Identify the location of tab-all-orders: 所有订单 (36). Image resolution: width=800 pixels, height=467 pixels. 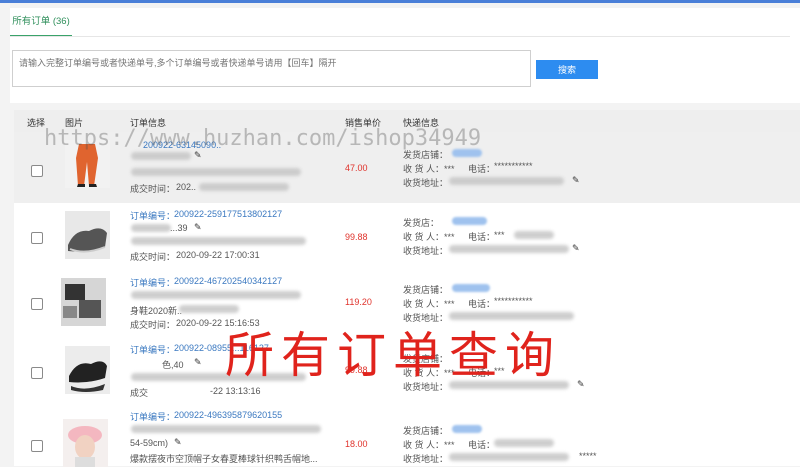
(41, 22).